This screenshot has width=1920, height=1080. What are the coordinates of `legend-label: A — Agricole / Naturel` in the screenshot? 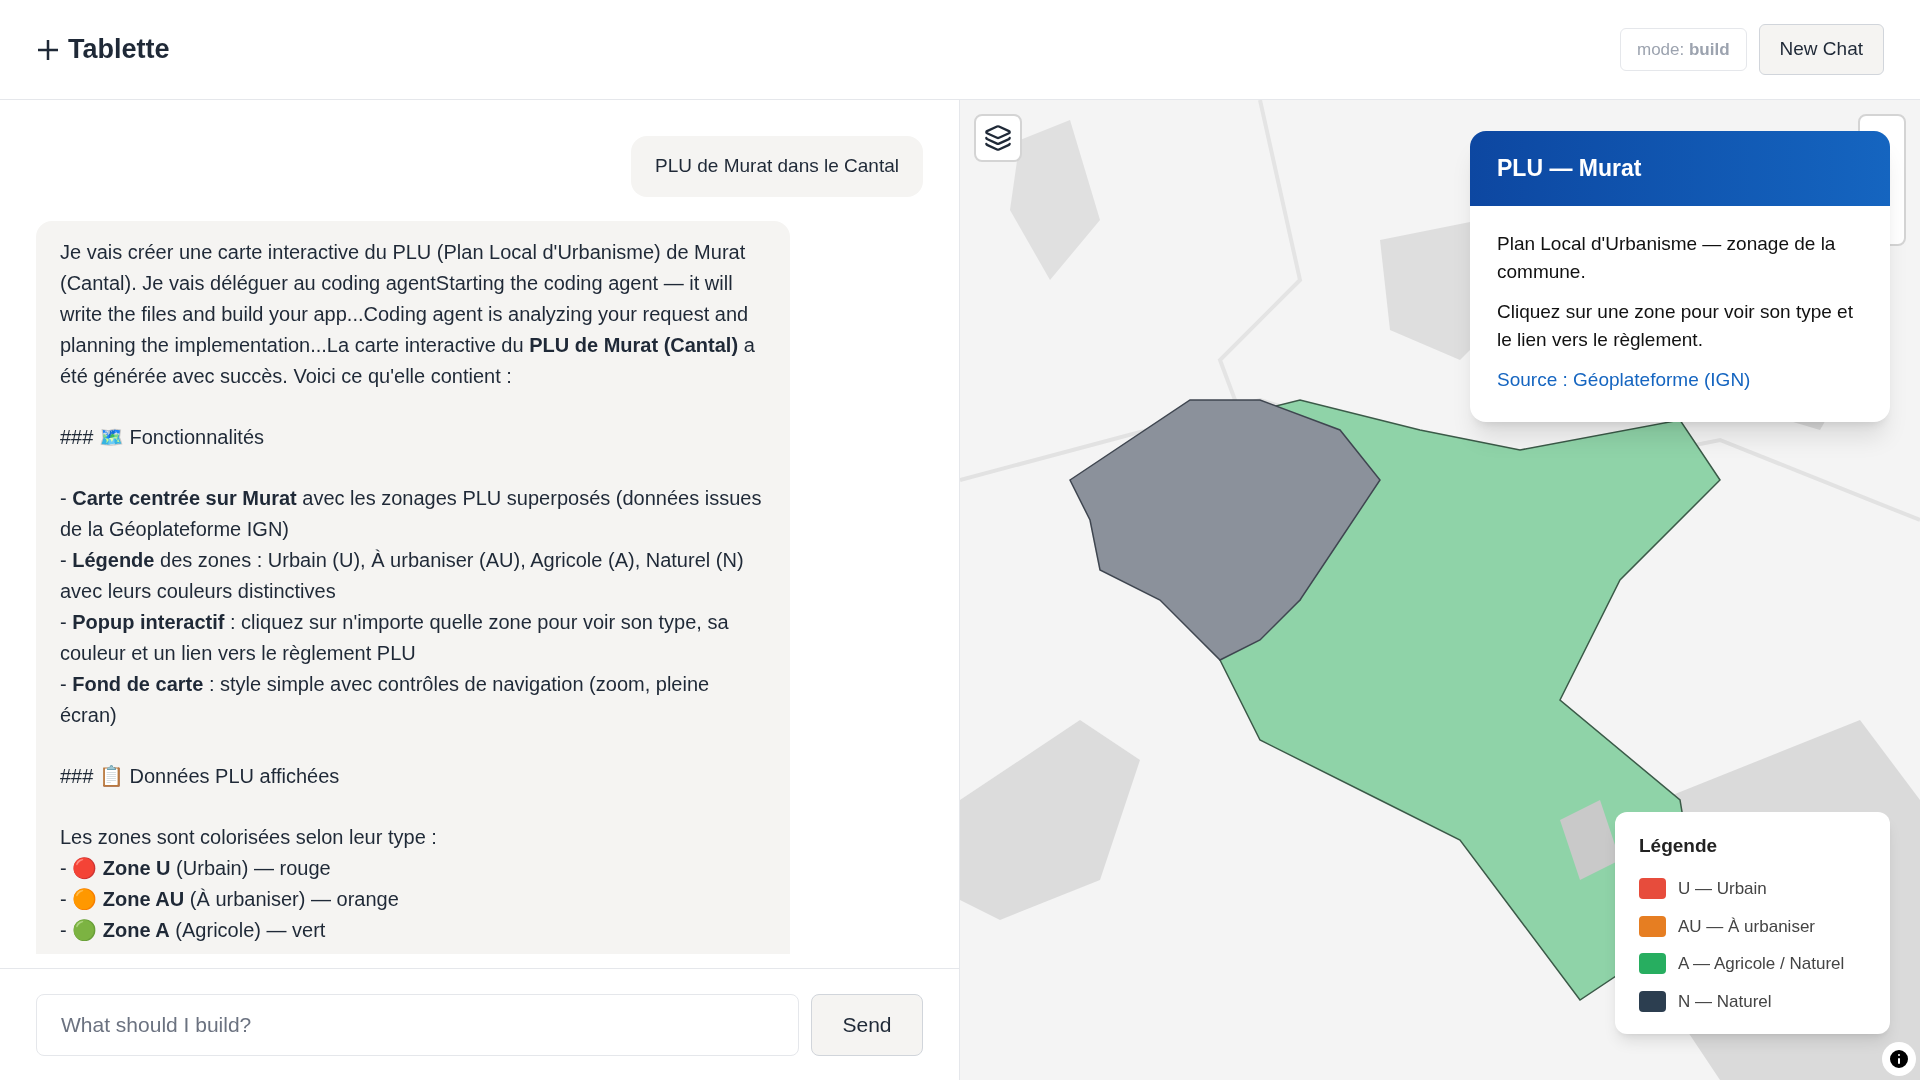 It's located at (1761, 964).